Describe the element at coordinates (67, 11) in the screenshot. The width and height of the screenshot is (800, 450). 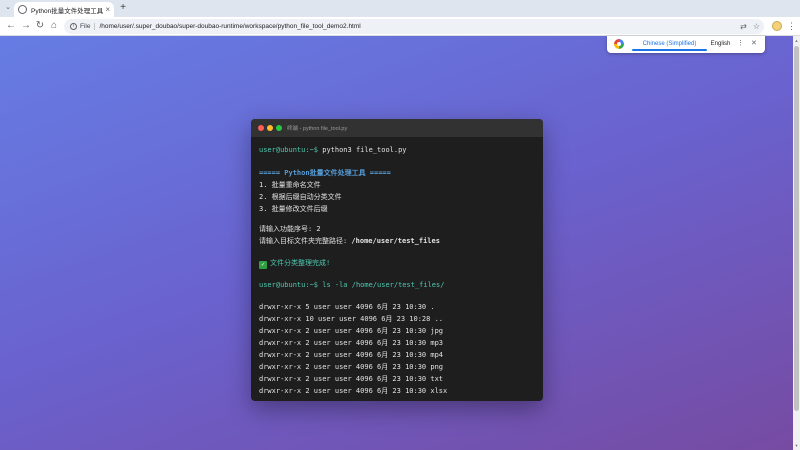
I see `tab-title: Python批量文件处理工具 - 演` at that location.